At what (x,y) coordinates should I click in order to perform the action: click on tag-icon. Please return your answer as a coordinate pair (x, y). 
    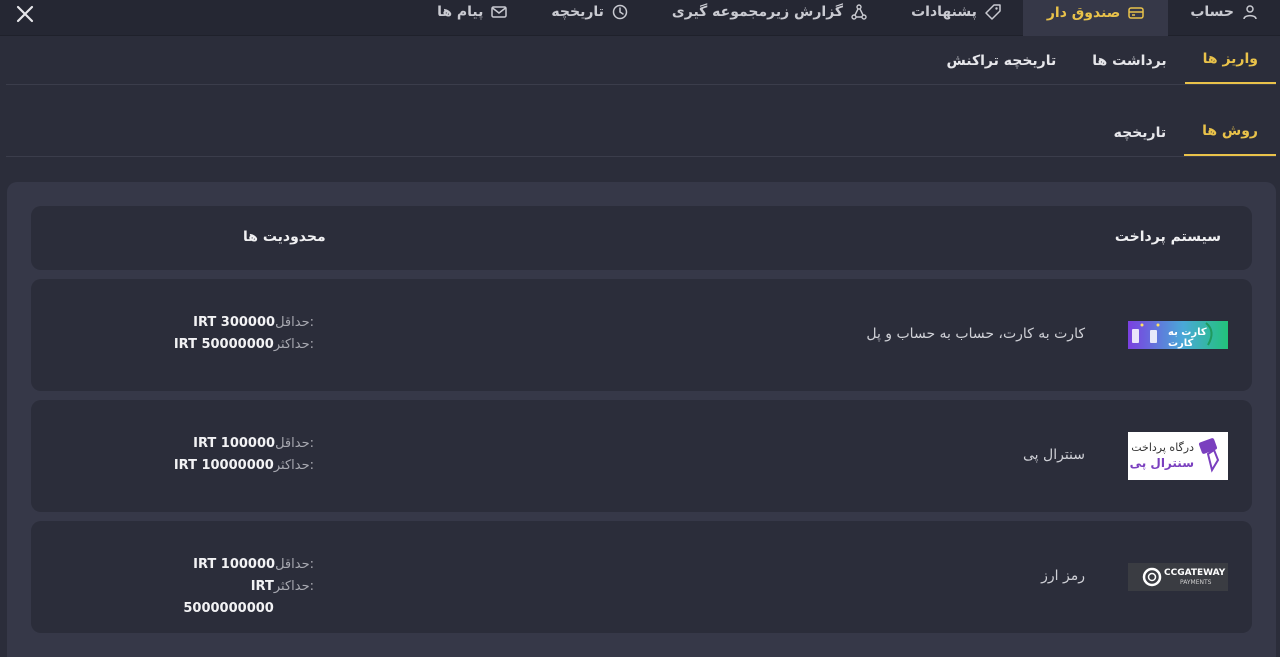
    Looking at the image, I should click on (993, 12).